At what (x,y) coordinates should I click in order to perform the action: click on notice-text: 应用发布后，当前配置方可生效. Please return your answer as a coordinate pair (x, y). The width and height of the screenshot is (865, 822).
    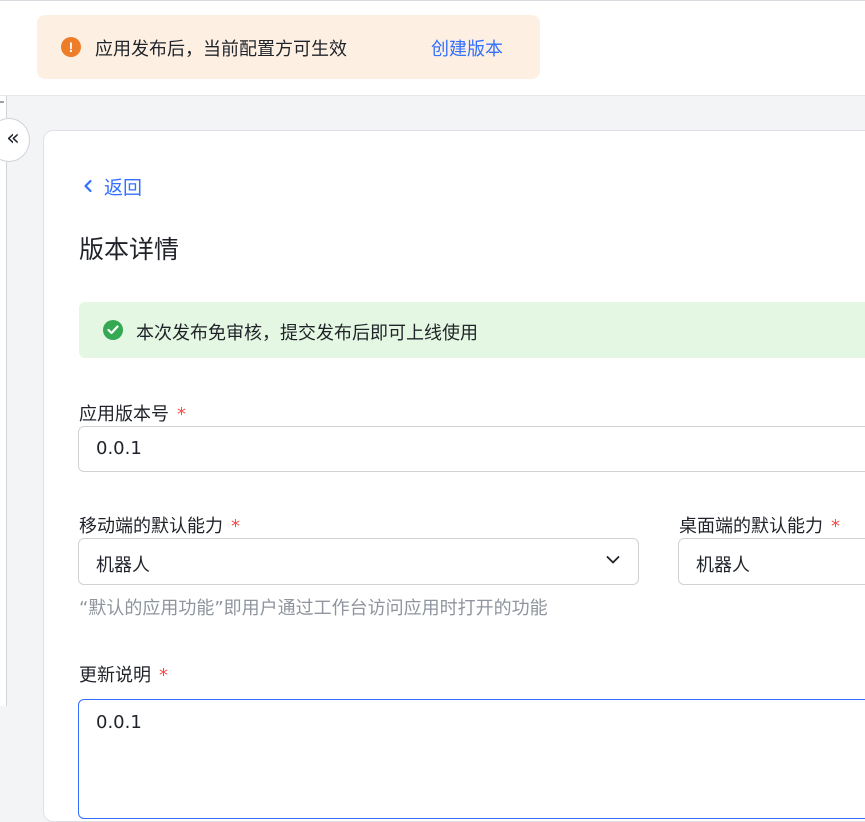
    Looking at the image, I should click on (221, 49).